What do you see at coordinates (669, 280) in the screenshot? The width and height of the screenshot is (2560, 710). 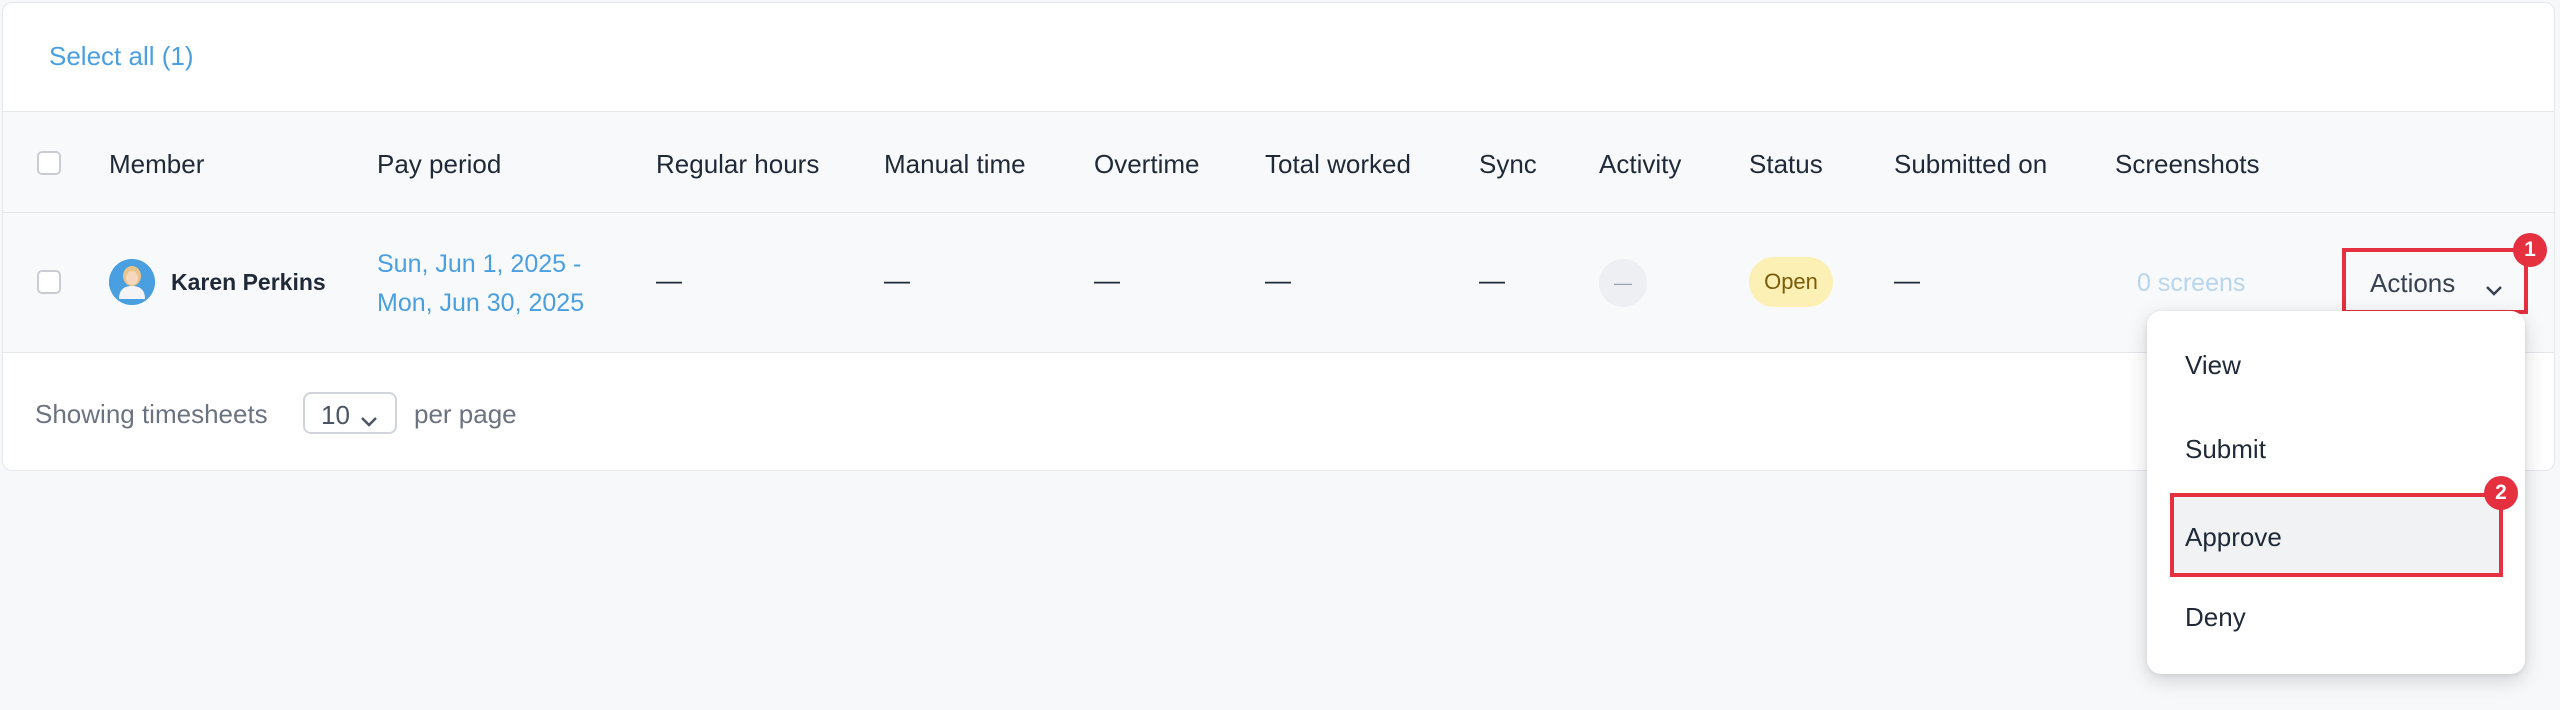 I see `regular-hours-value: —` at bounding box center [669, 280].